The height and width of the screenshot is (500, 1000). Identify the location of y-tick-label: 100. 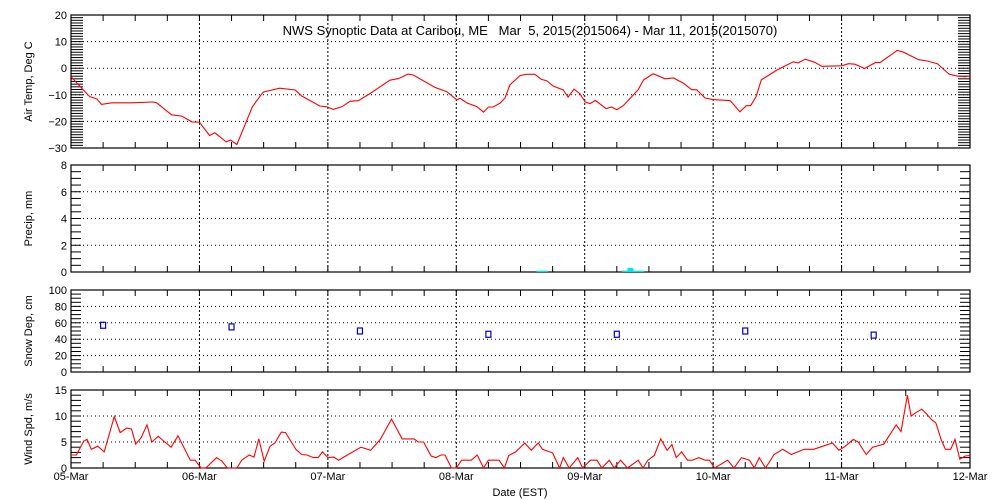
(58, 291).